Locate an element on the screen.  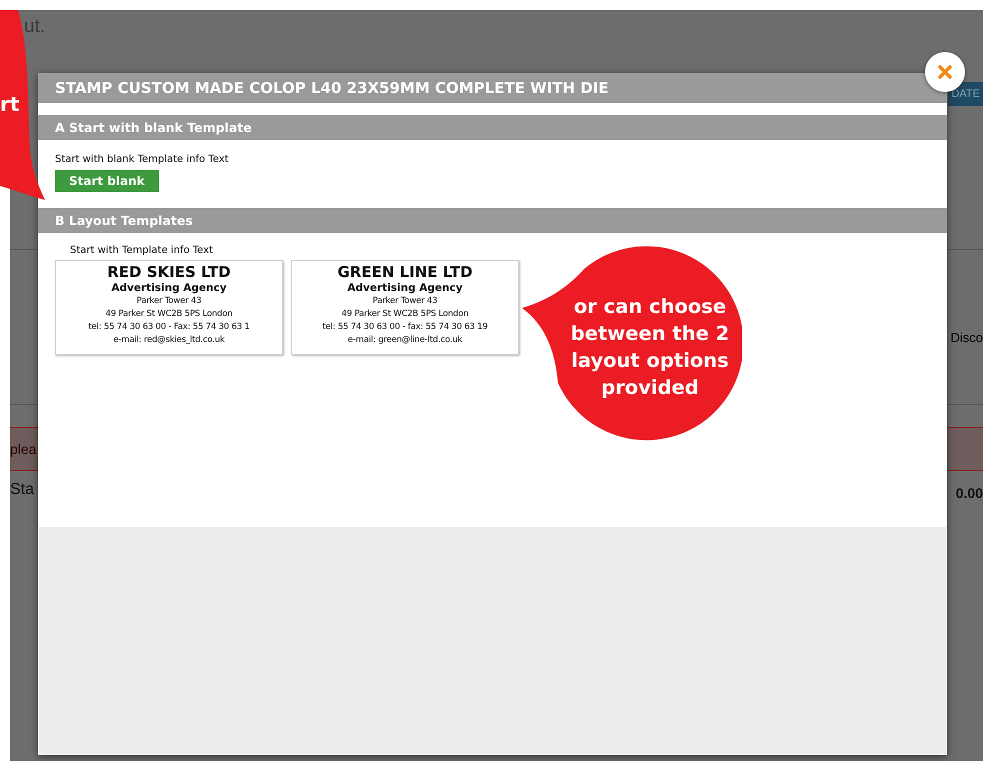
info-text: Start with blank Template info Text is located at coordinates (142, 159).